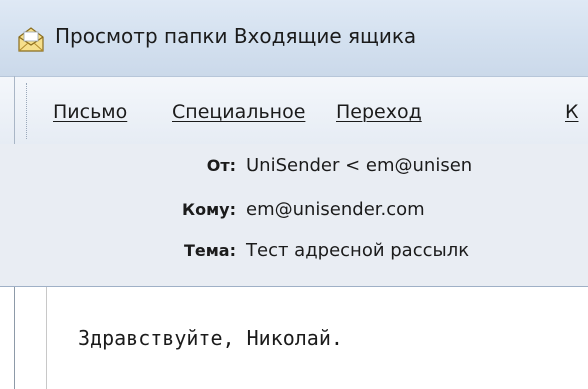  Describe the element at coordinates (335, 209) in the screenshot. I see `to-value: em@unisender.com` at that location.